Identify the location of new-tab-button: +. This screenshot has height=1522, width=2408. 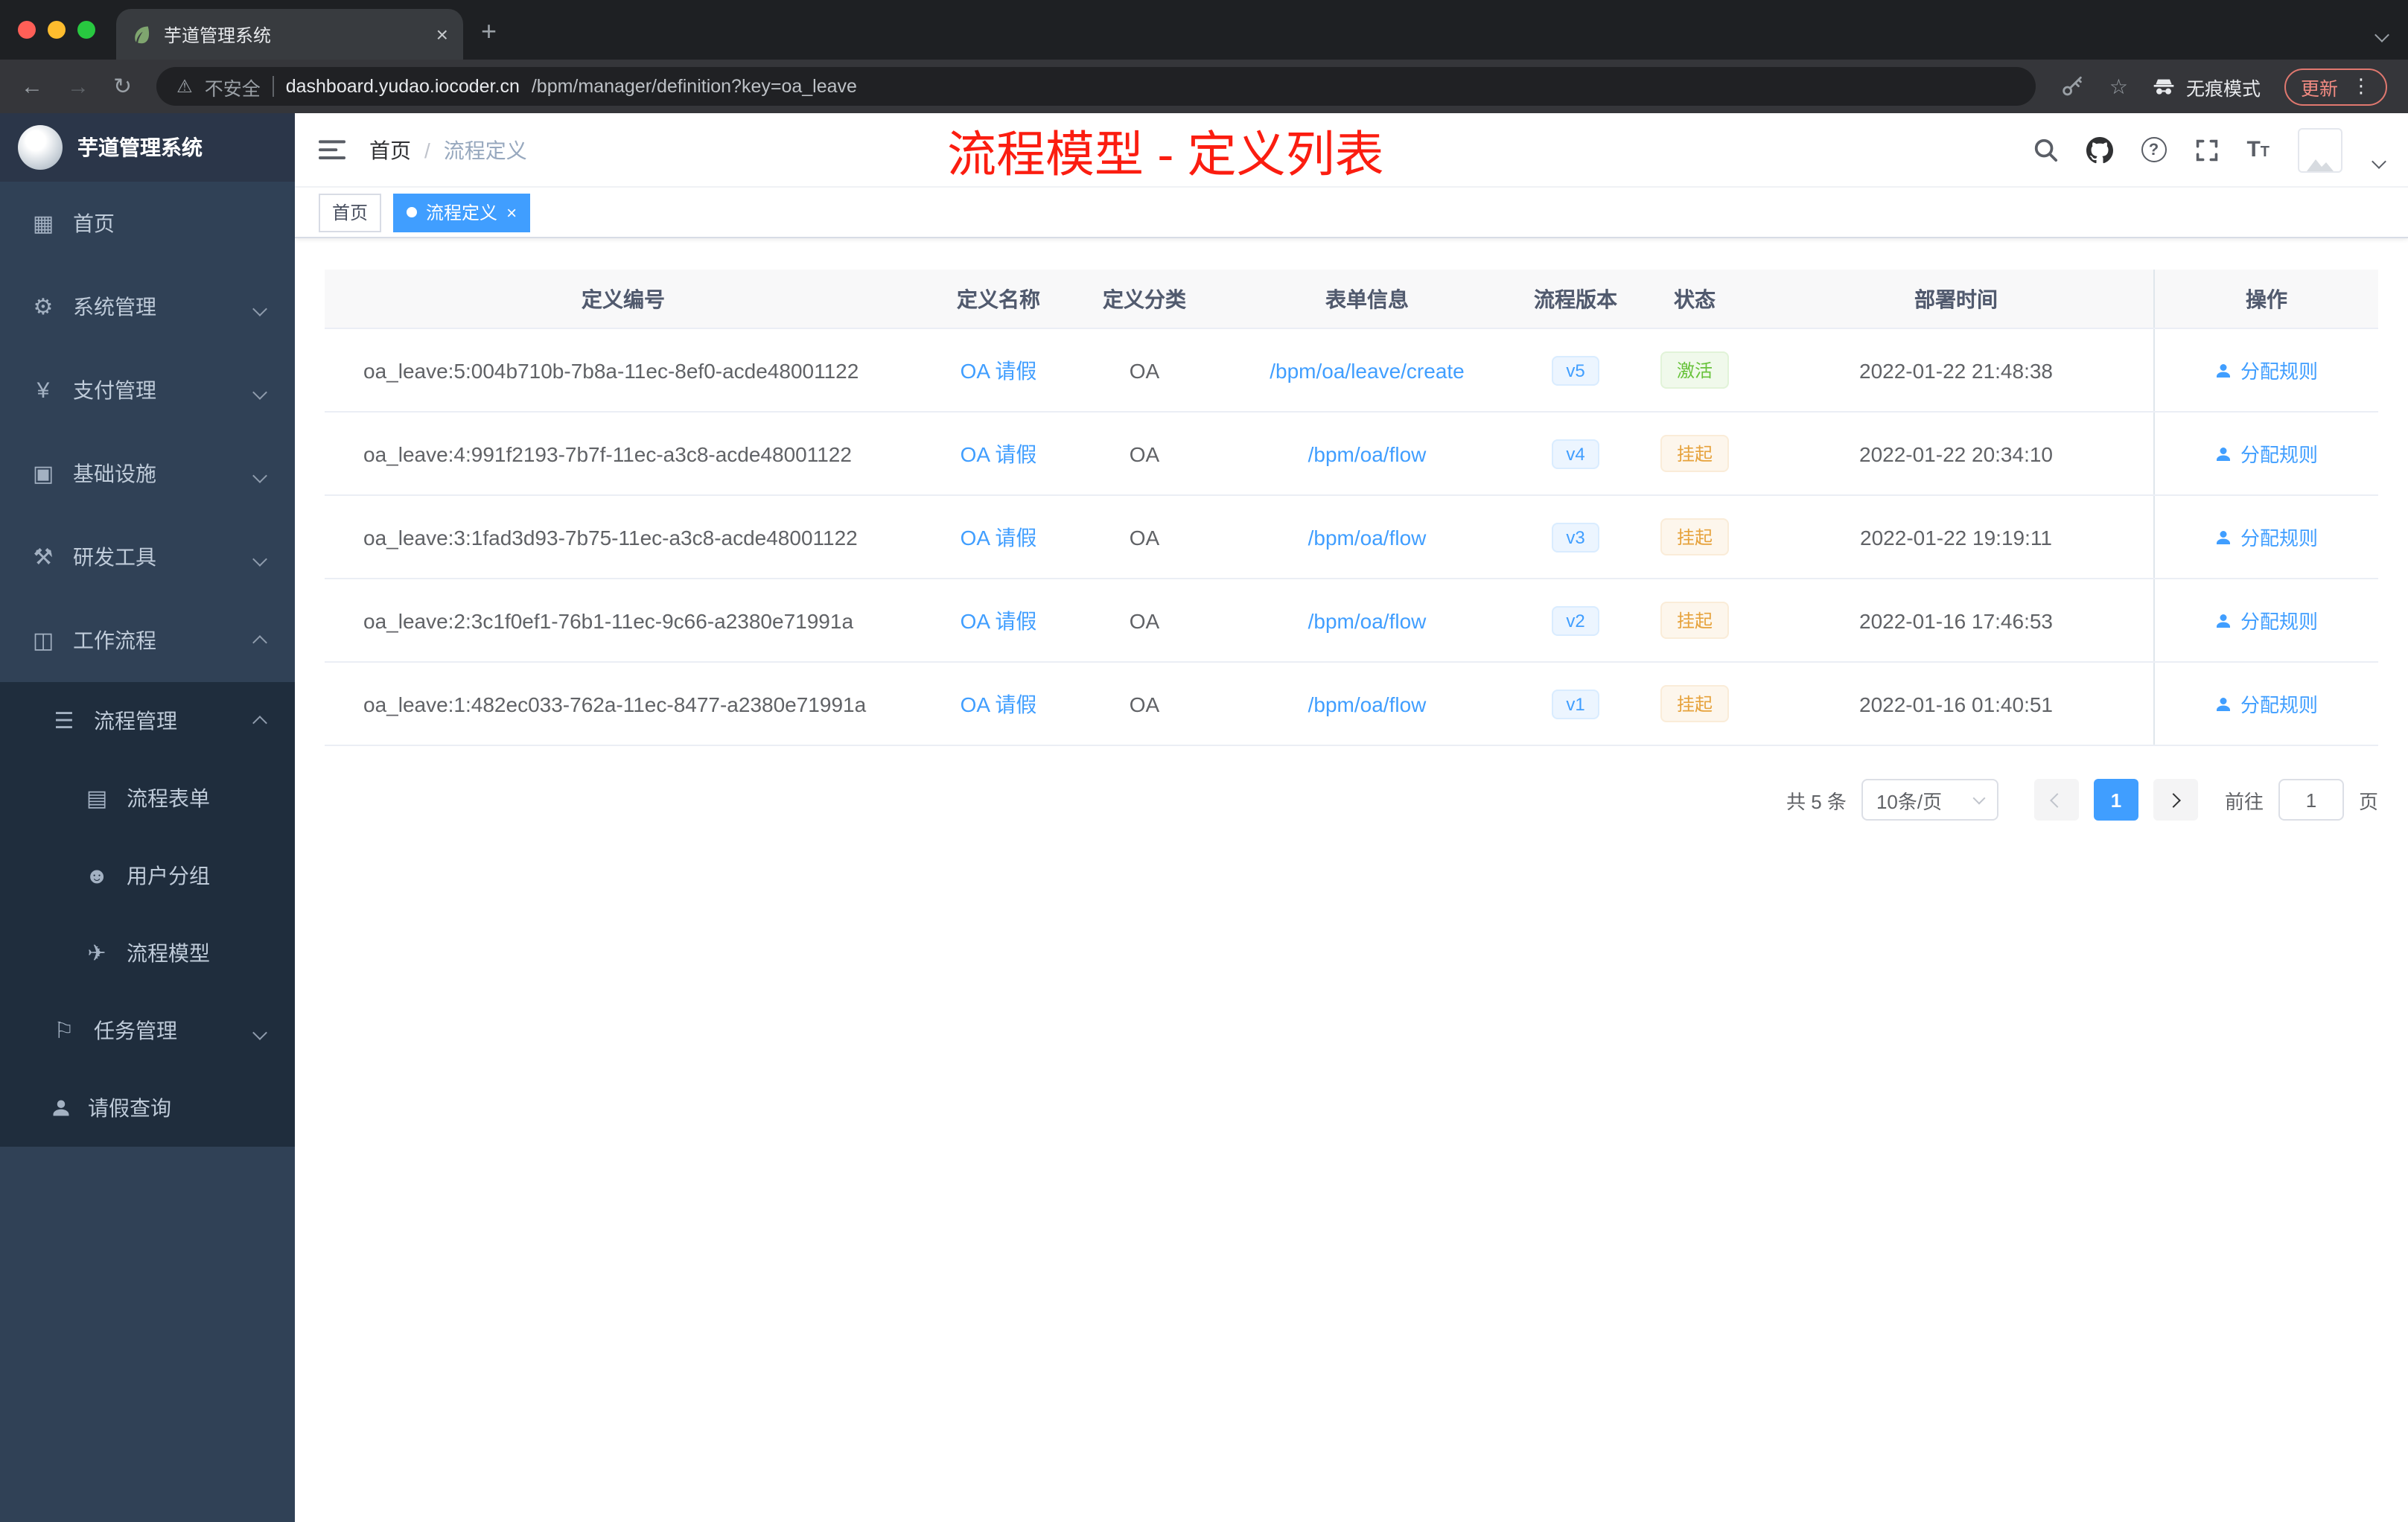
(489, 32).